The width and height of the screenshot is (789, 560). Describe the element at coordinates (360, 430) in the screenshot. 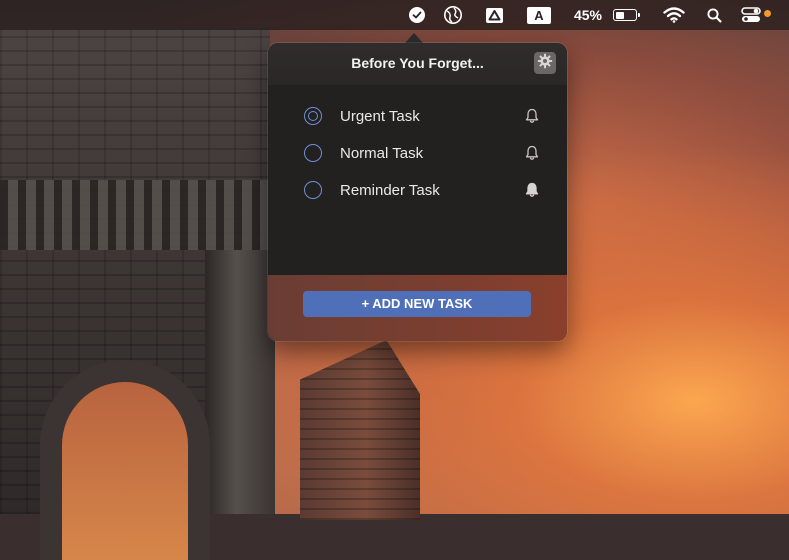

I see `stone-tower` at that location.